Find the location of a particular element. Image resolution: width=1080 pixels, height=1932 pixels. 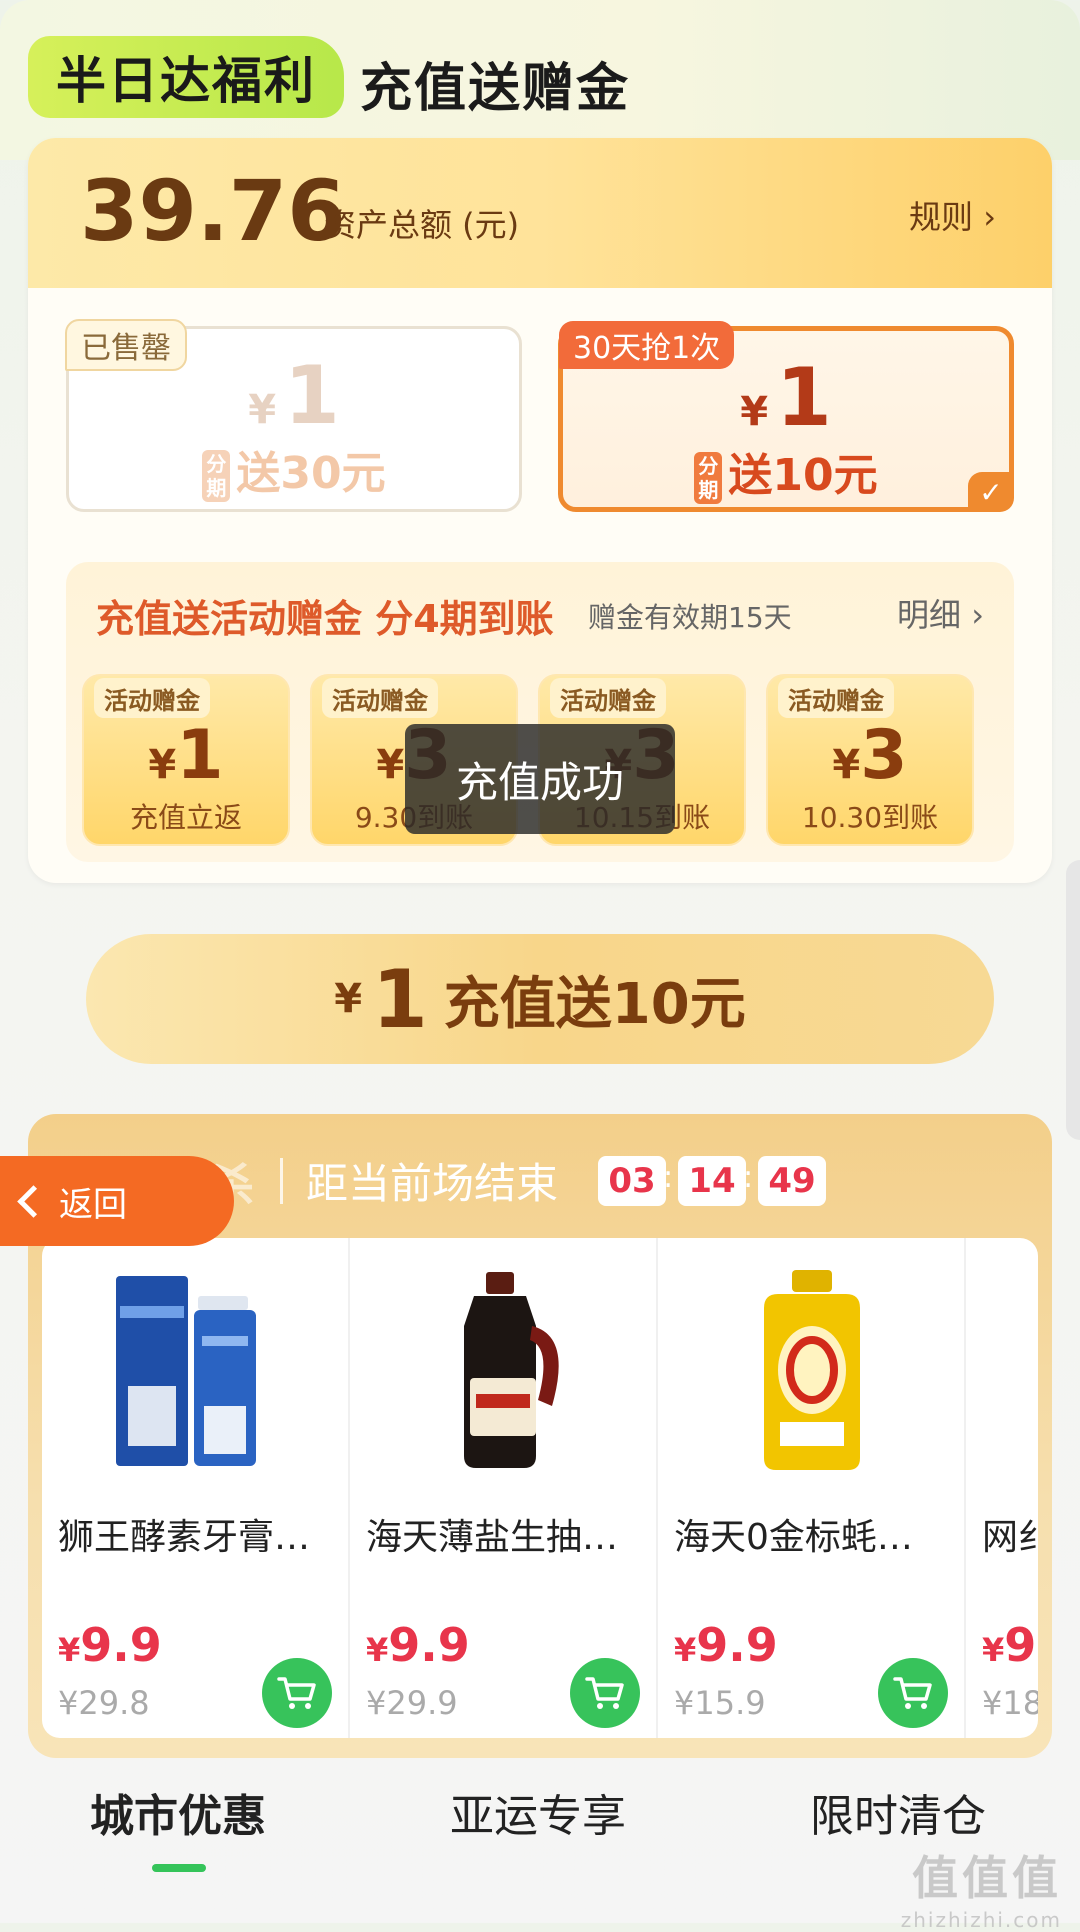

chevron-left-icon is located at coordinates (33, 1201).